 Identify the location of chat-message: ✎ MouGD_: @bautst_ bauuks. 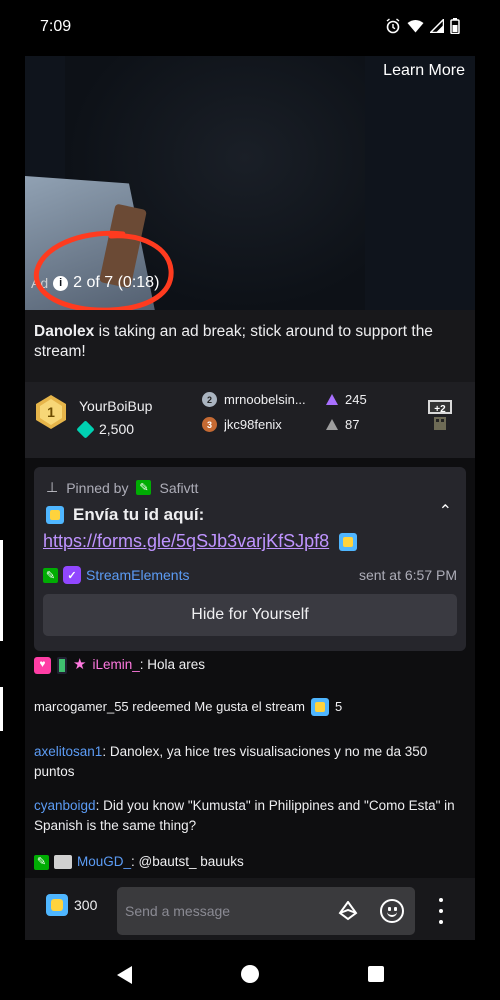
(249, 862).